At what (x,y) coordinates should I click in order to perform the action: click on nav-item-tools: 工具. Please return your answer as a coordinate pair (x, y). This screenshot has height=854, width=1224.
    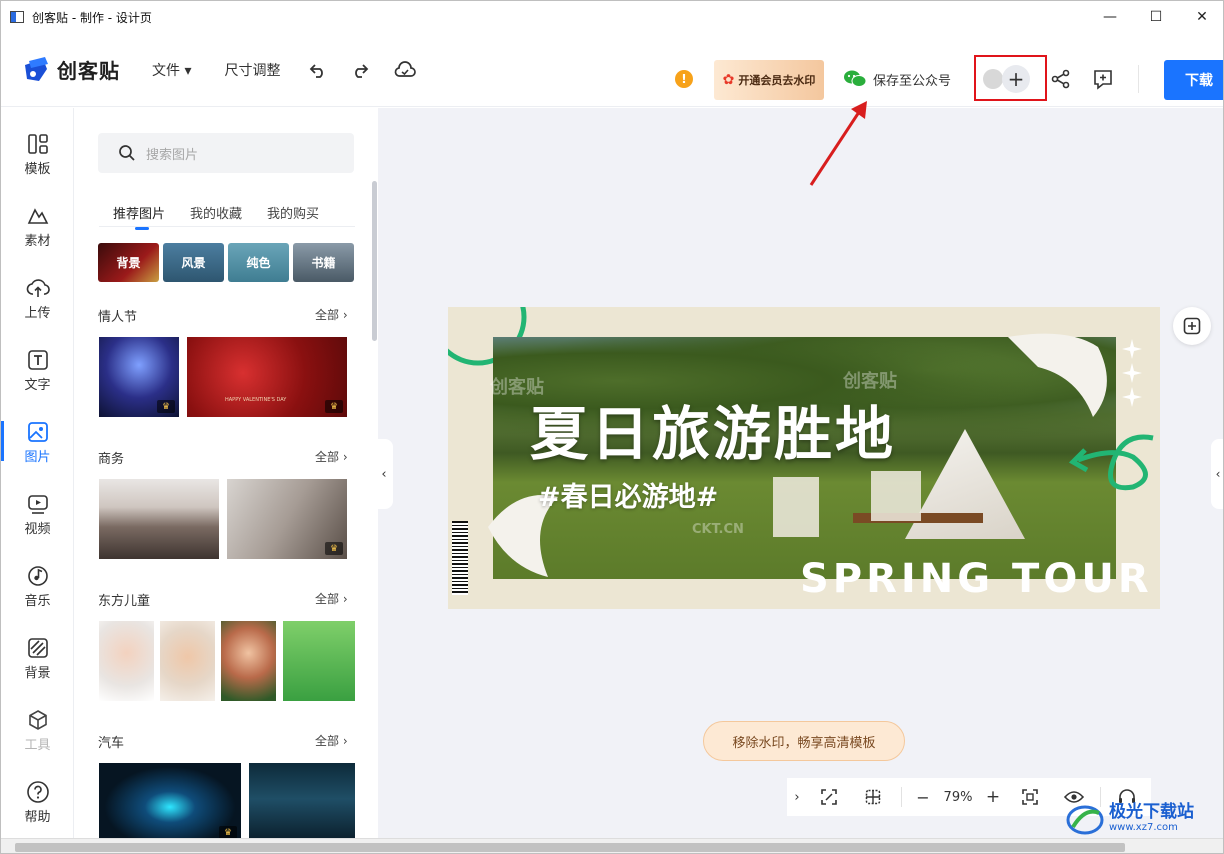
    Looking at the image, I should click on (37, 736).